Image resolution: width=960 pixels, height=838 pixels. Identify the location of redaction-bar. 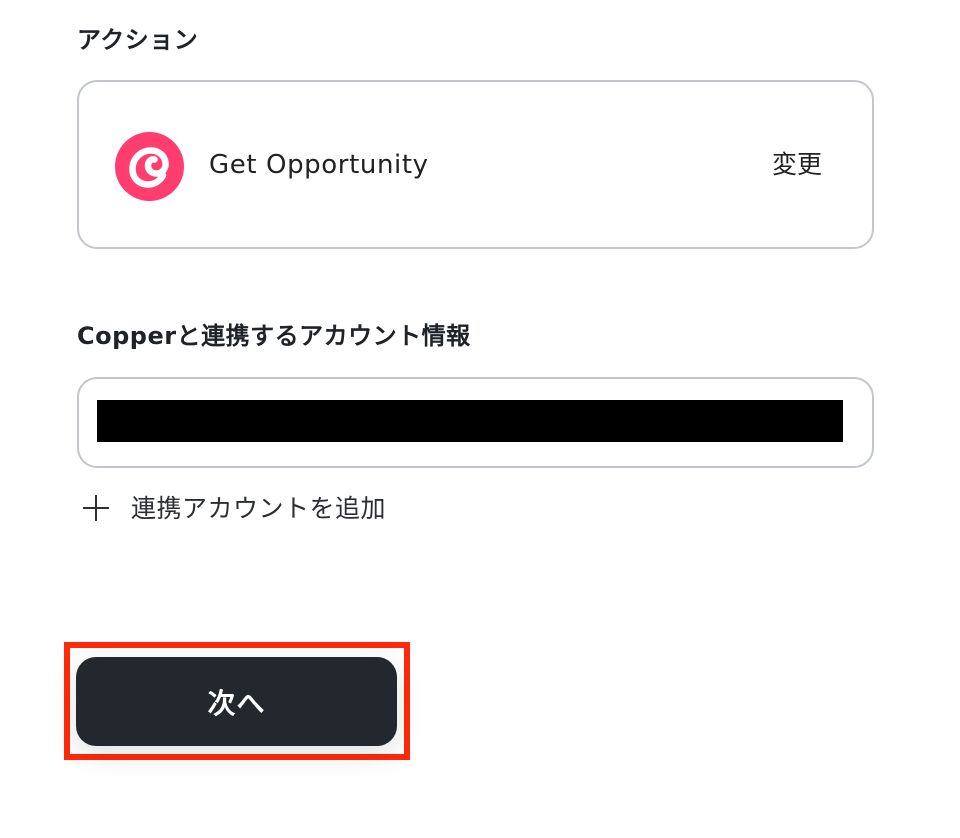
(470, 421).